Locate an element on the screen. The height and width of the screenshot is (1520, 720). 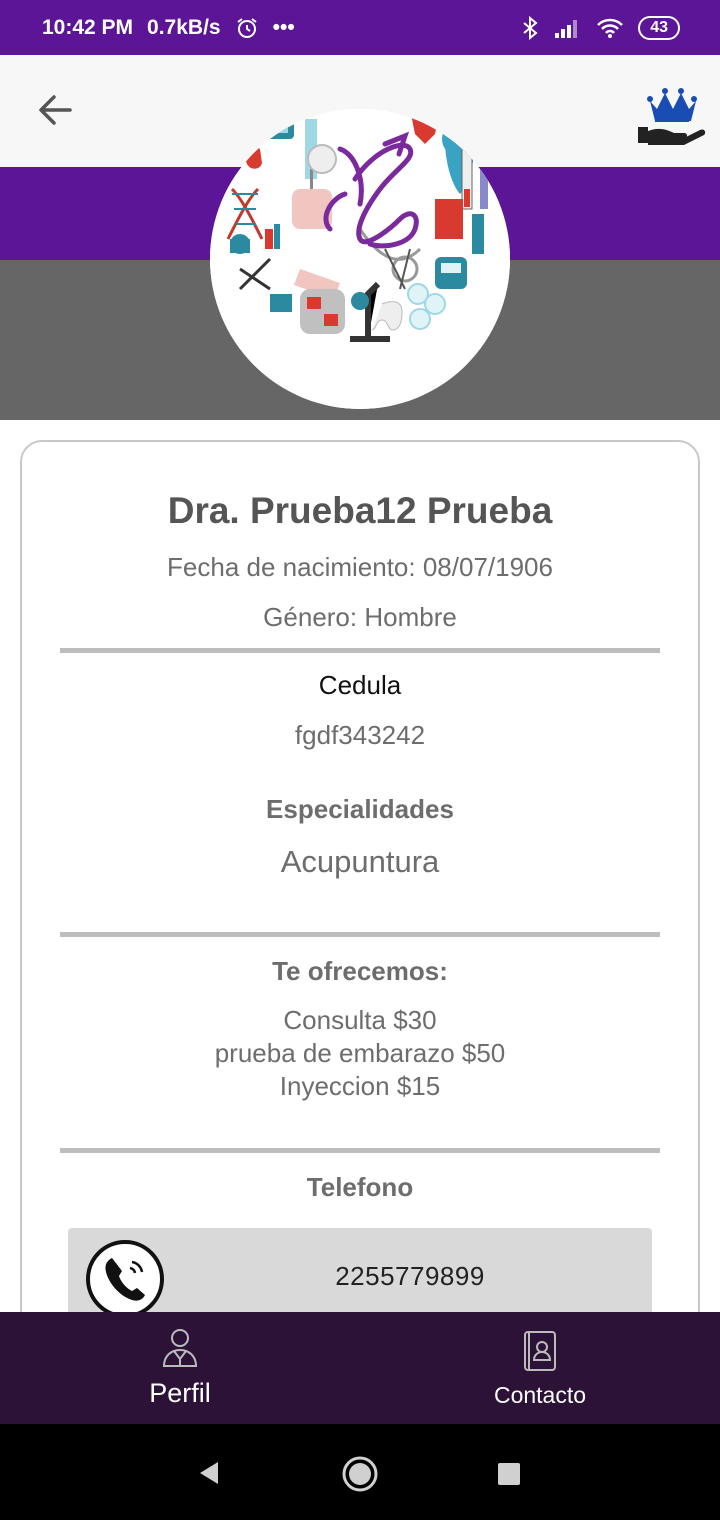
offer-item: Consulta $30 is located at coordinates (360, 1020).